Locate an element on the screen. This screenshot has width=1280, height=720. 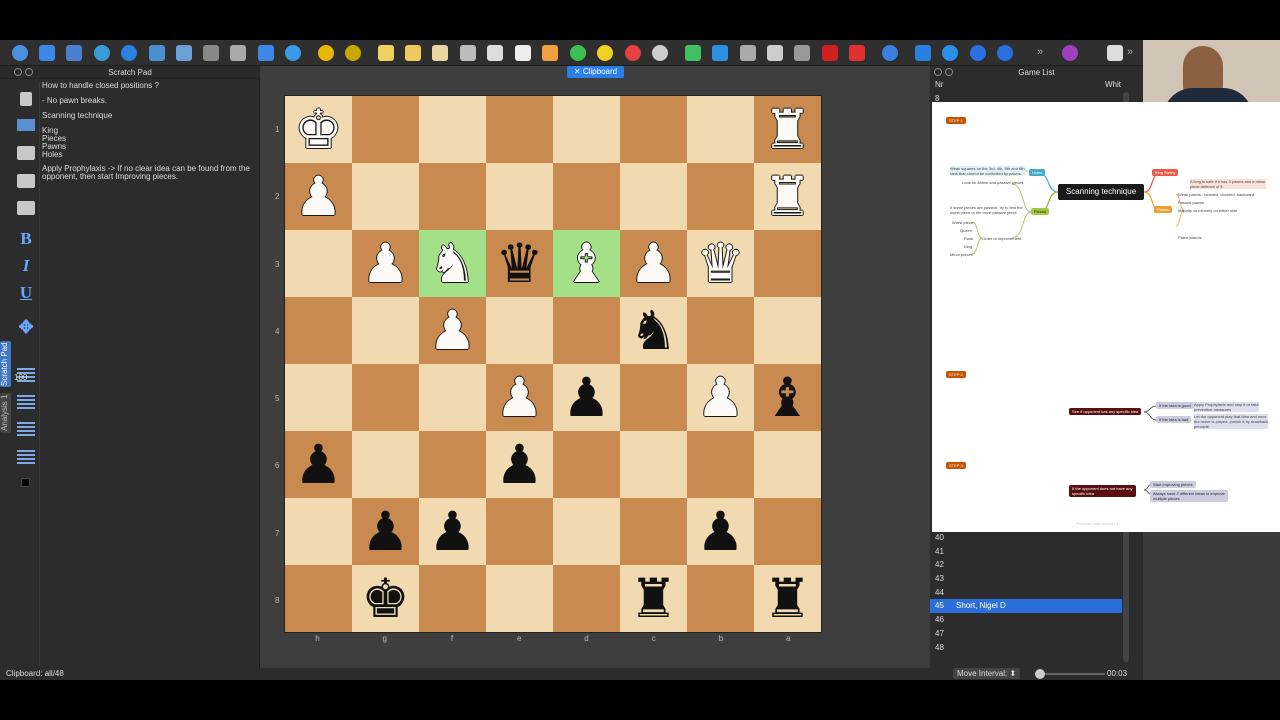
font-down-icon is located at coordinates (1005, 53).